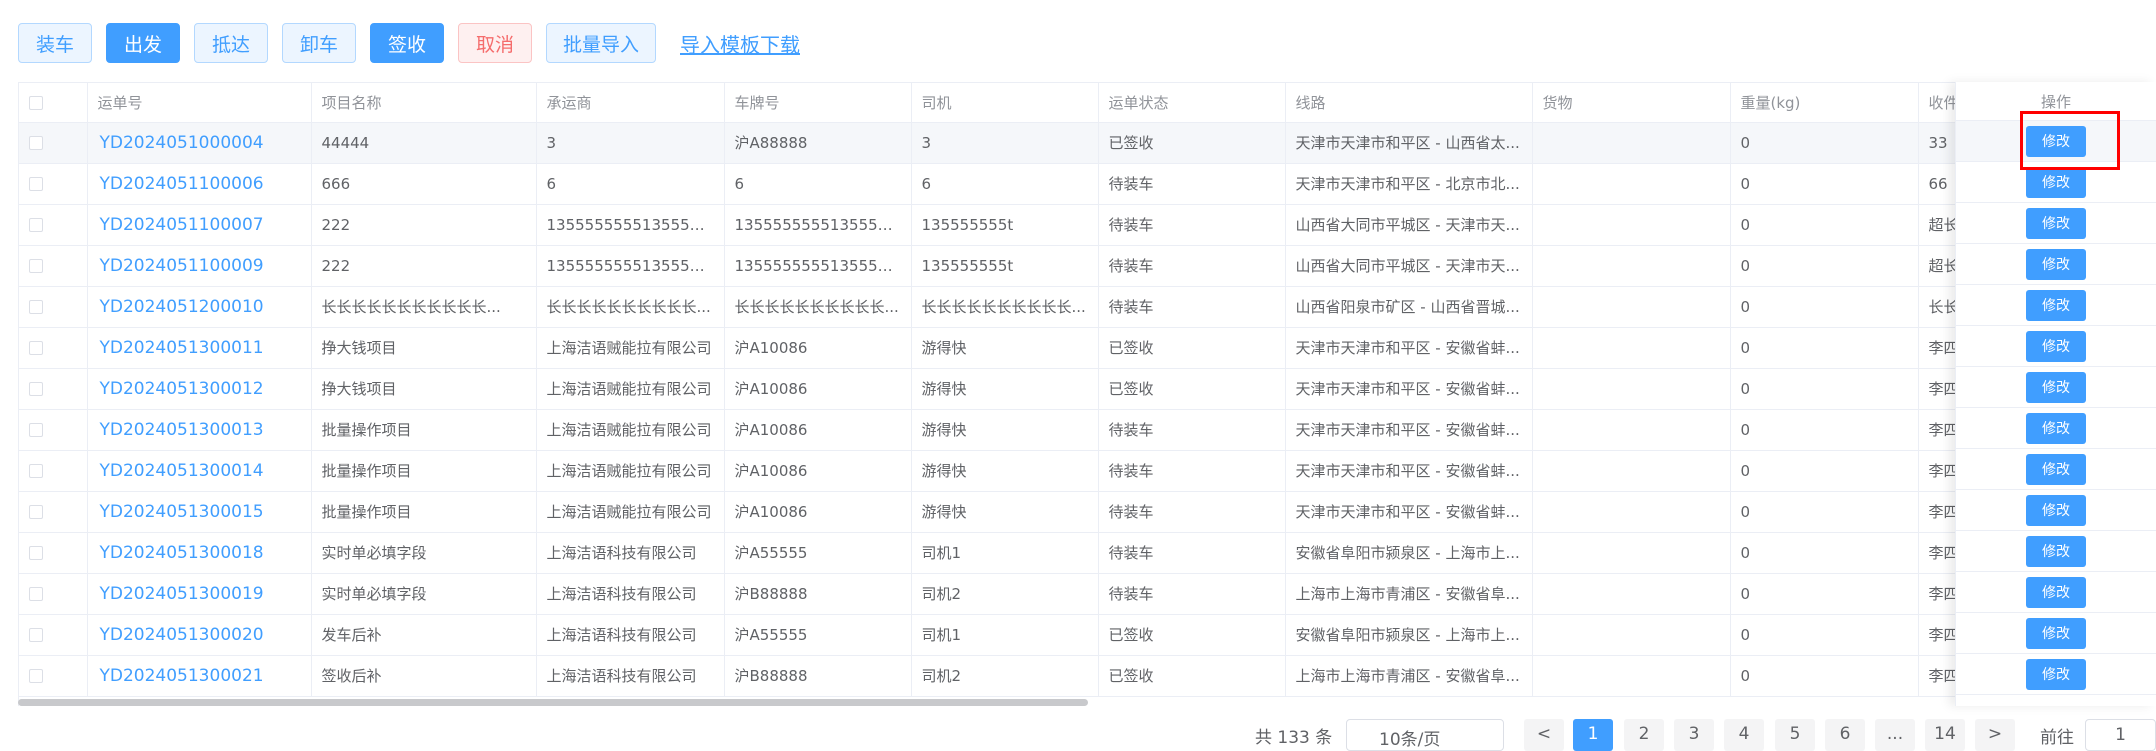 The width and height of the screenshot is (2156, 751). What do you see at coordinates (1192, 103) in the screenshot?
I see `col-header: 运单状态` at bounding box center [1192, 103].